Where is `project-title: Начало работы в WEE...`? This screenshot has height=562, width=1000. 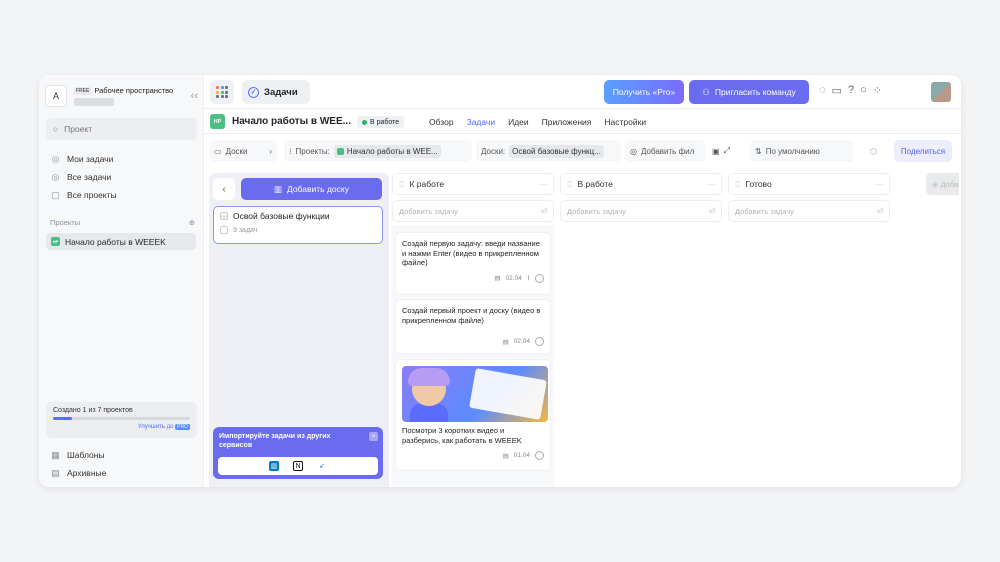
project-title: Начало работы в WEE... is located at coordinates (291, 121).